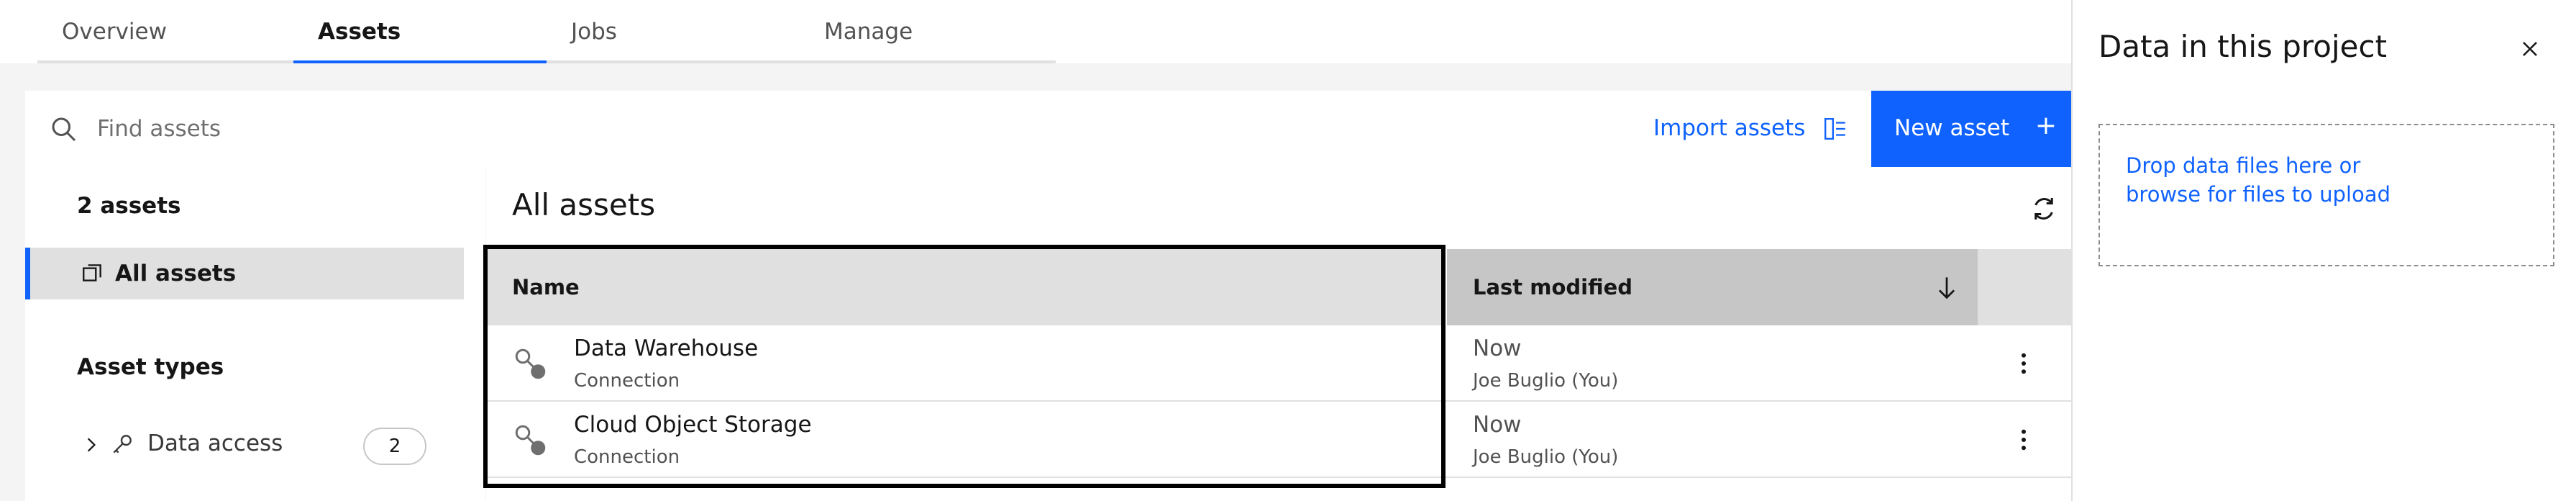  I want to click on tab-assets: Assets, so click(420, 32).